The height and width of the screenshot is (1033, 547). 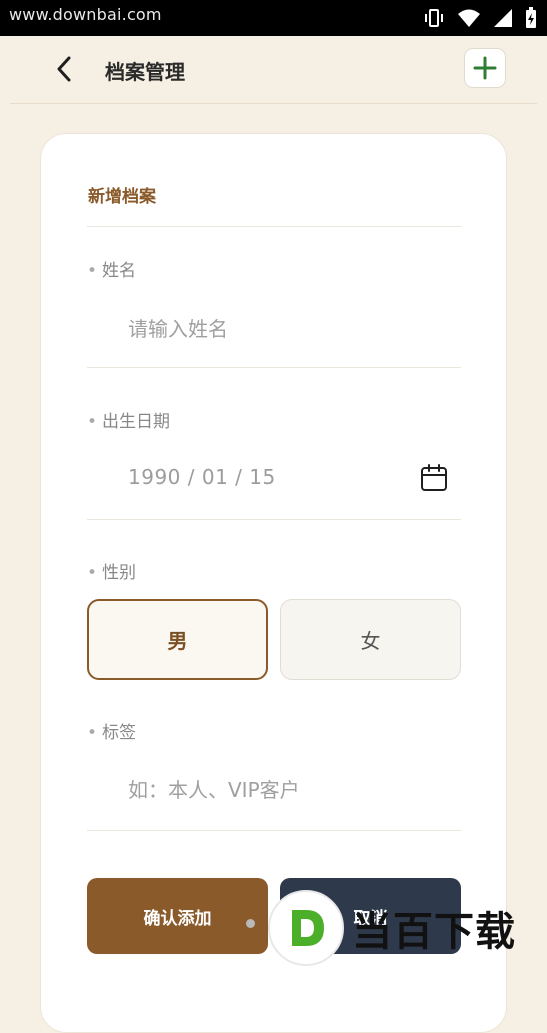 I want to click on gender-option-female: 女, so click(x=370, y=639).